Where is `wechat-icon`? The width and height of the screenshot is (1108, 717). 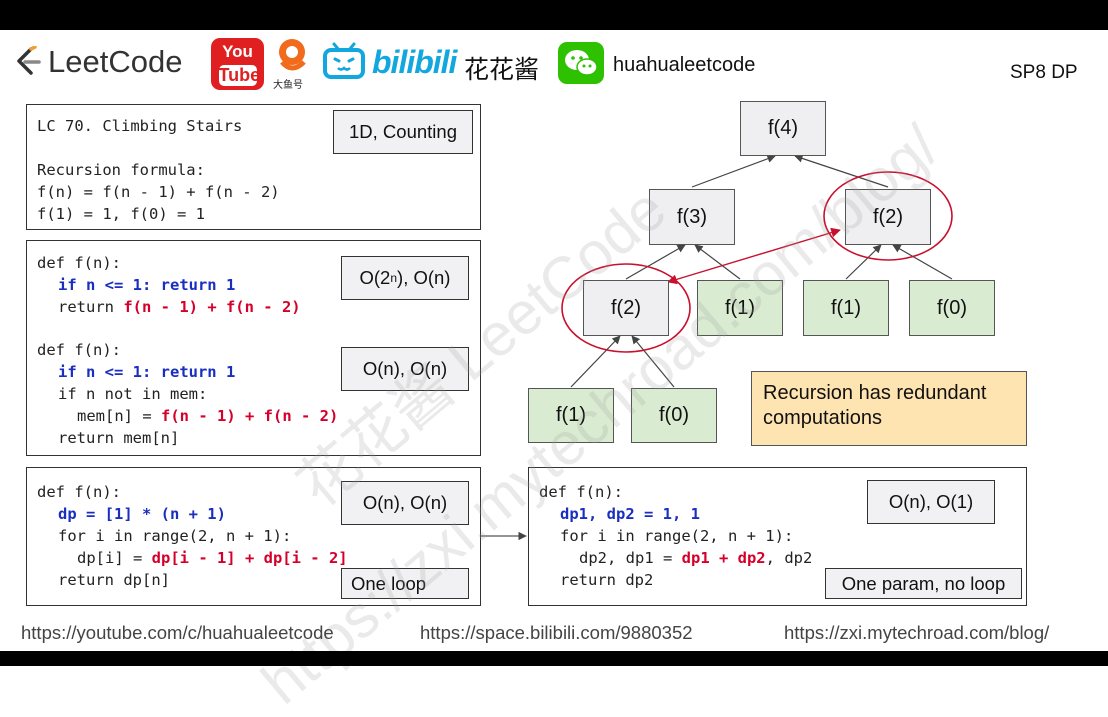
wechat-icon is located at coordinates (581, 63).